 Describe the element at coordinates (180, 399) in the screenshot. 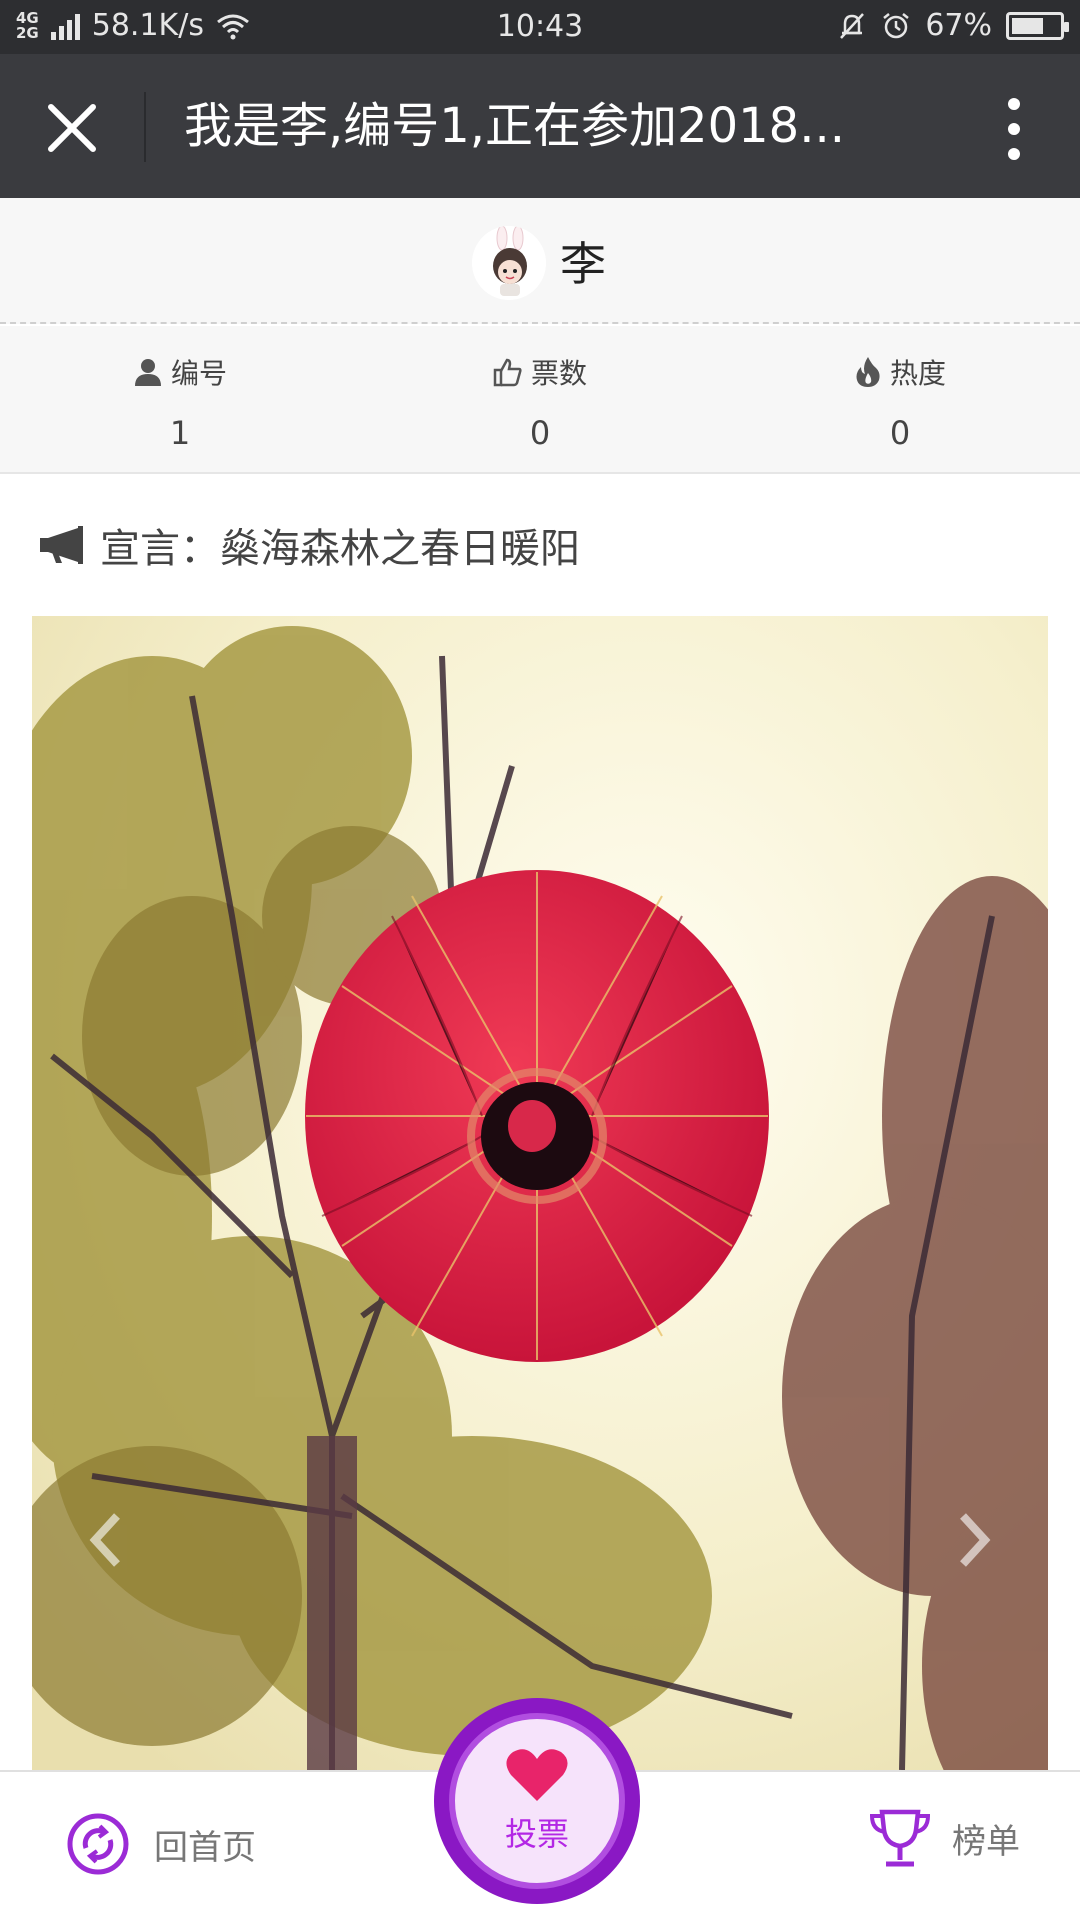

I see `stat-number: 编号 1` at that location.